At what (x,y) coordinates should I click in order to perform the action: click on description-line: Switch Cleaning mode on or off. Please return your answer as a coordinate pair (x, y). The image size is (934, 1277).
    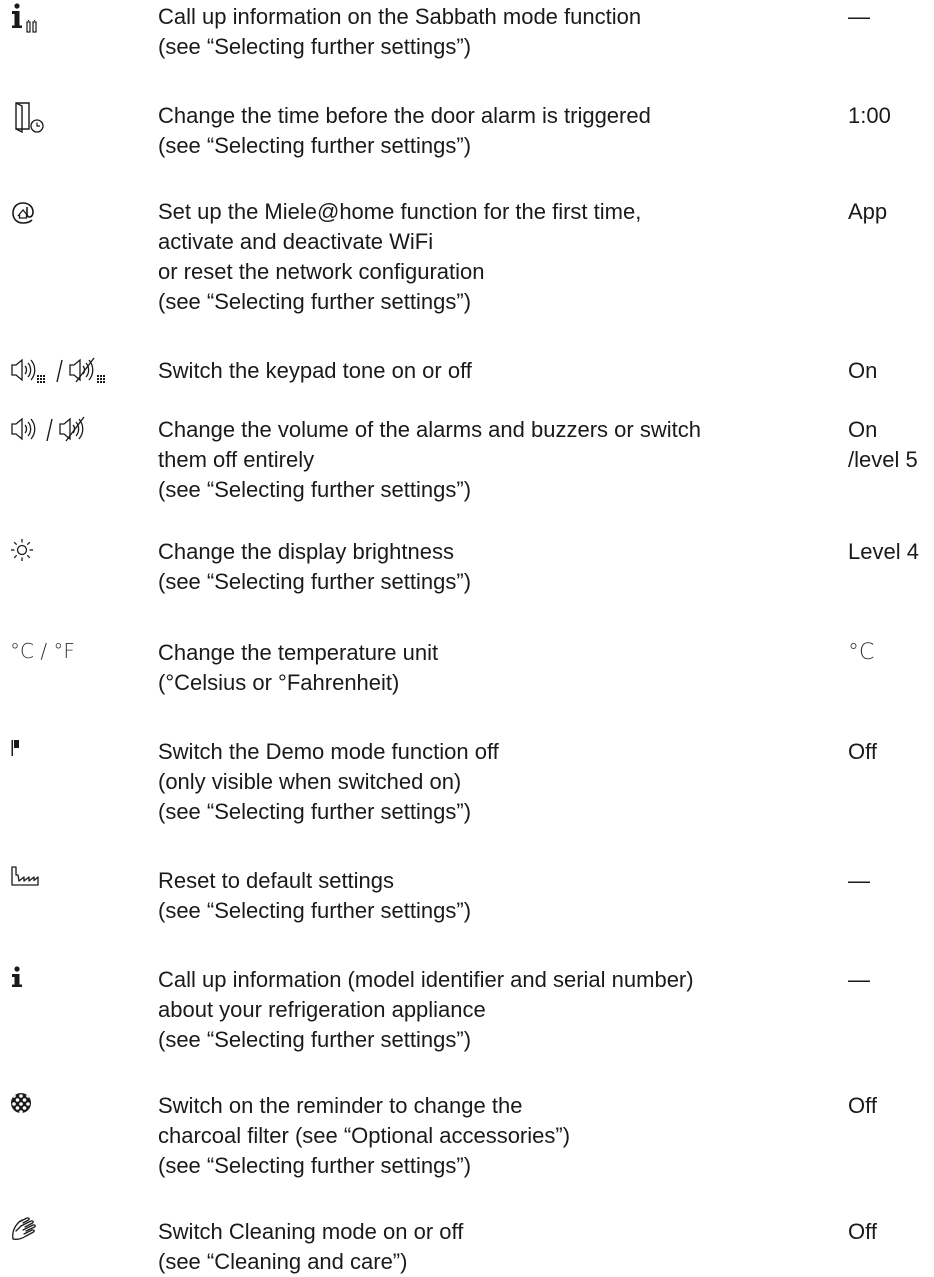
    Looking at the image, I should click on (311, 1231).